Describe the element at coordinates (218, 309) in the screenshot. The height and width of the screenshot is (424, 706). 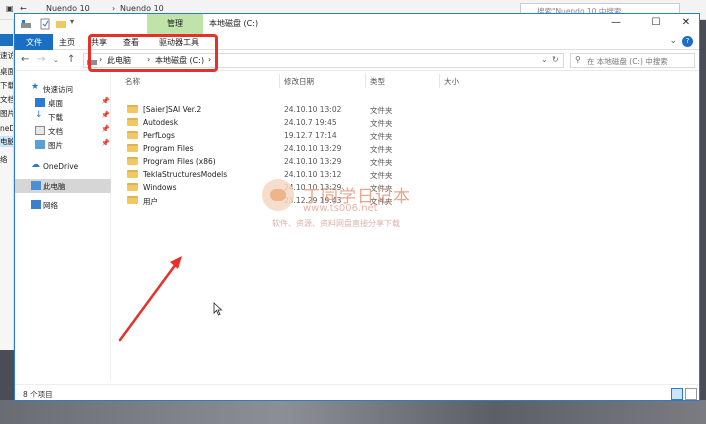
I see `mouse-cursor-icon` at that location.